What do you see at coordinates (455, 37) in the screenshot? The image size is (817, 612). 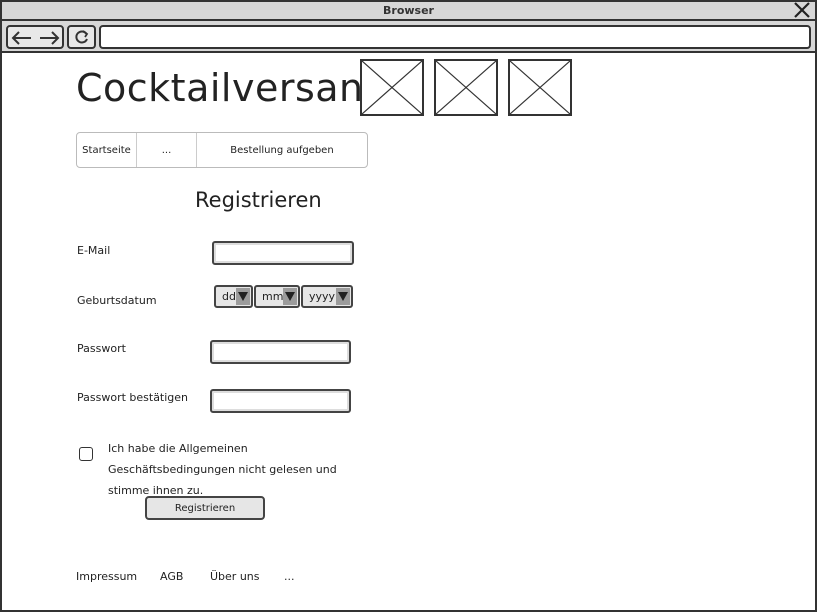 I see `address-bar` at bounding box center [455, 37].